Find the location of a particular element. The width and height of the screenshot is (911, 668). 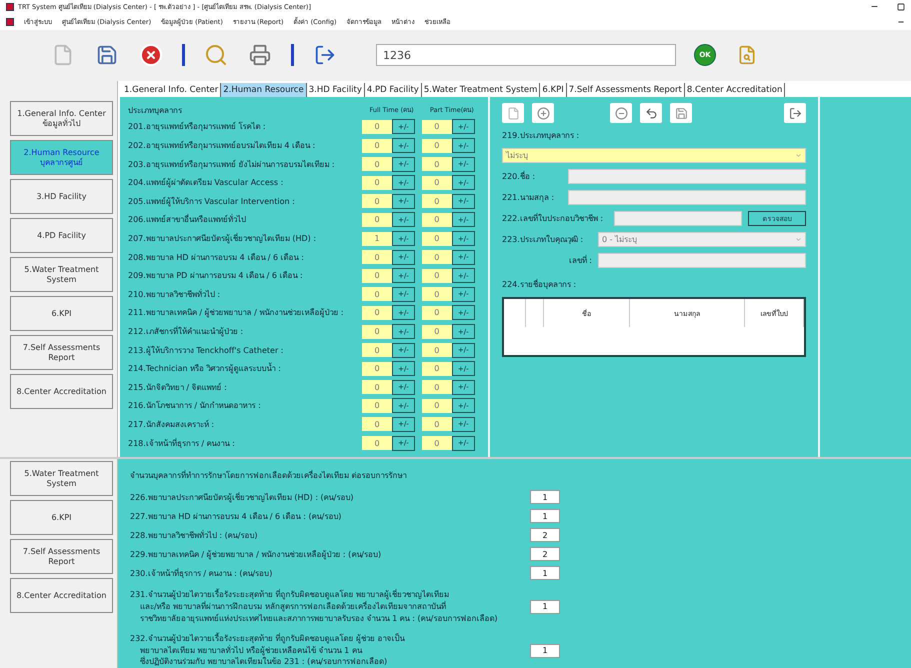

save-icon is located at coordinates (681, 113).